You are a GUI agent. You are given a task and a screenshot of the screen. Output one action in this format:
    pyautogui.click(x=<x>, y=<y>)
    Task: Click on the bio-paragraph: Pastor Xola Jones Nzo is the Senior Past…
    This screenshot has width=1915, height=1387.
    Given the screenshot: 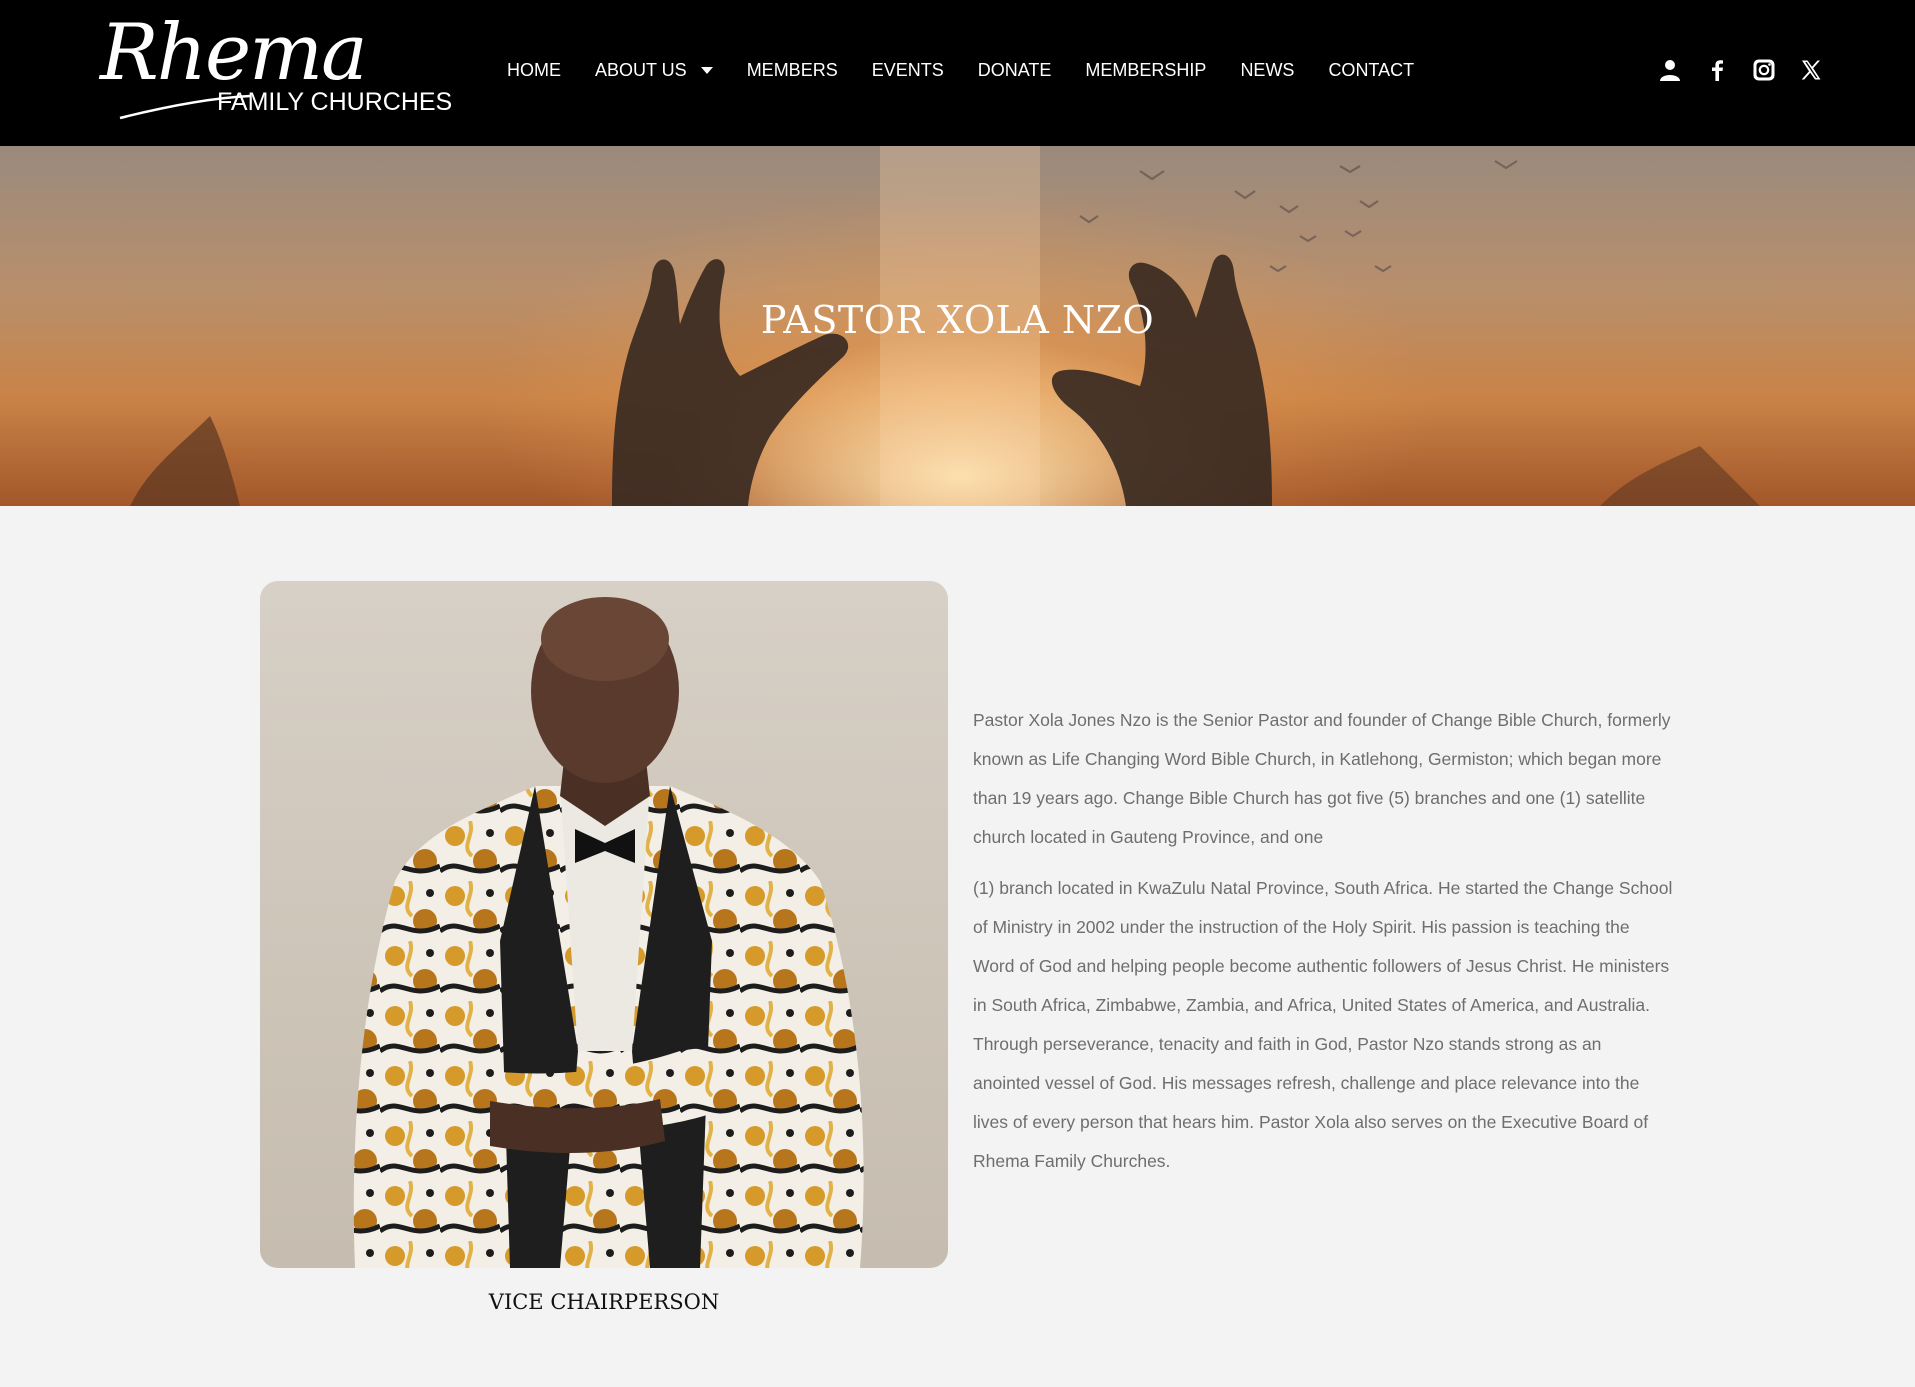 What is the action you would take?
    pyautogui.click(x=1322, y=778)
    